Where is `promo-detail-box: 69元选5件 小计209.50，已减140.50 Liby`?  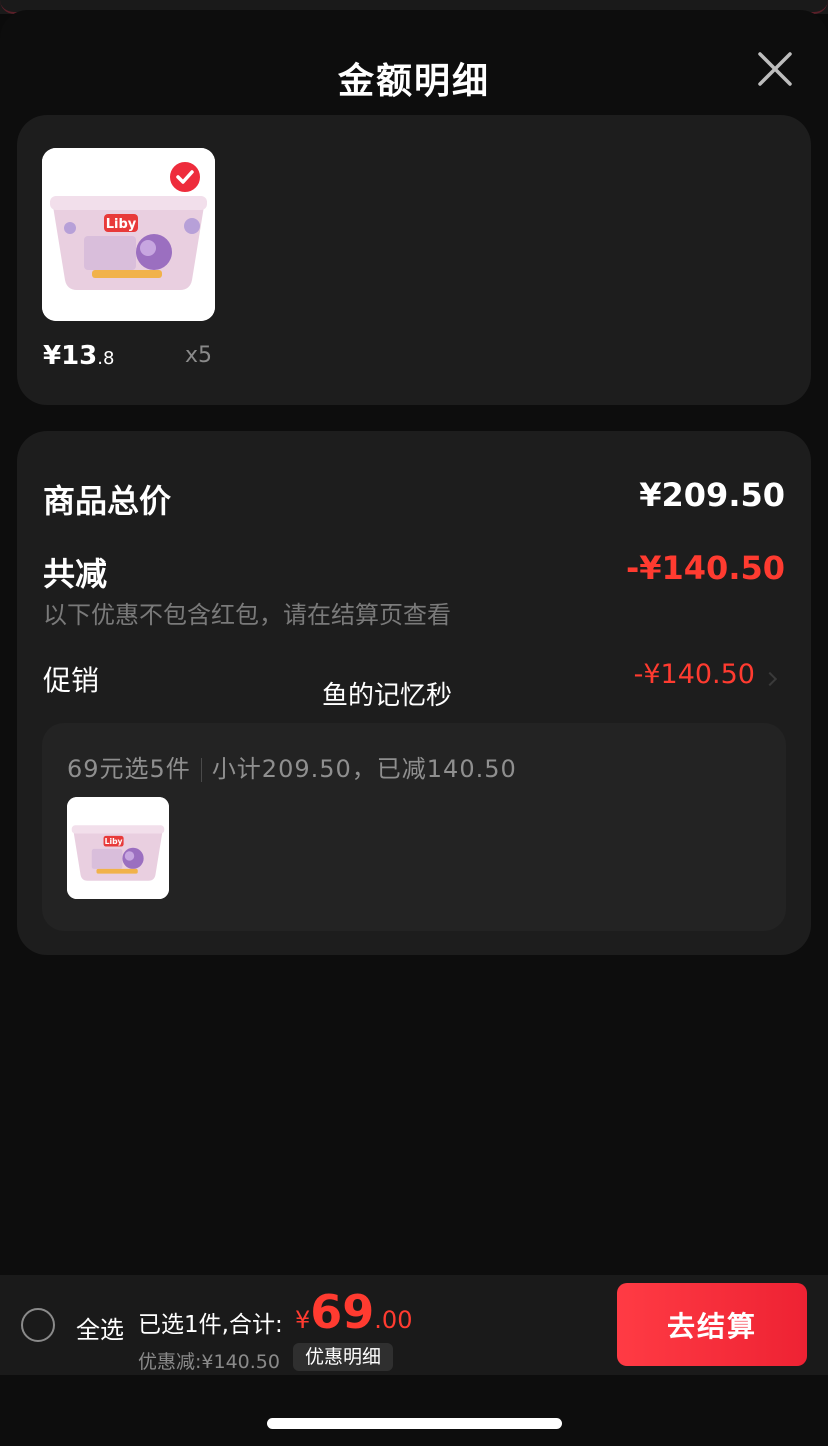
promo-detail-box: 69元选5件 小计209.50，已减140.50 Liby is located at coordinates (414, 827).